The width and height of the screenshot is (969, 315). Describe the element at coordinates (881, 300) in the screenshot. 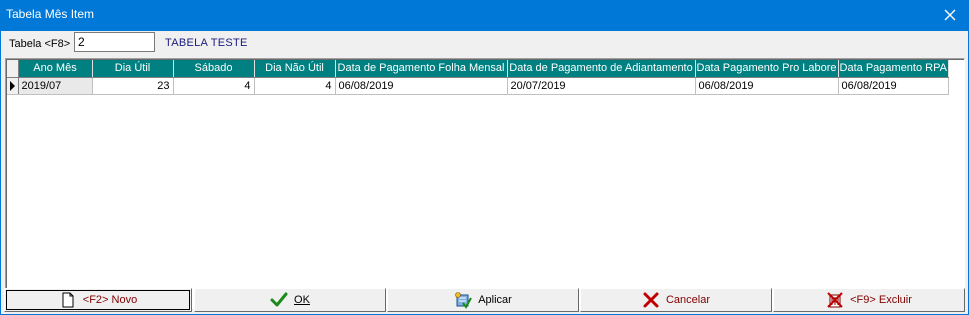

I see `excluir-label: <F9> Excluir` at that location.